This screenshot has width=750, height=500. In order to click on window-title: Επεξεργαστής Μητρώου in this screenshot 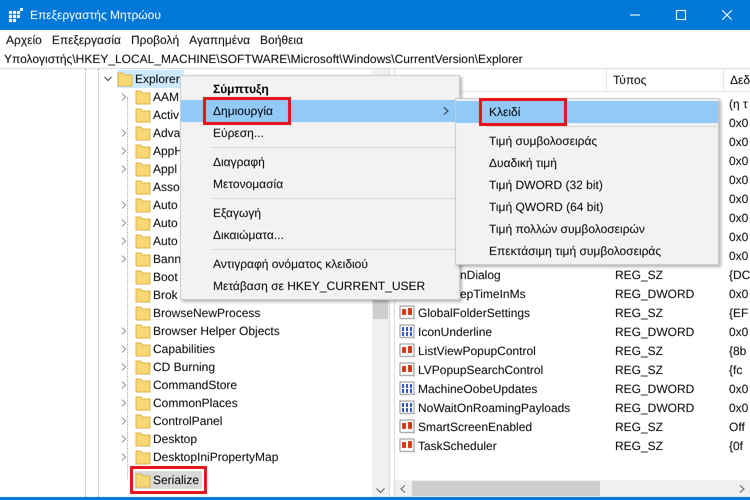, I will do `click(95, 15)`.